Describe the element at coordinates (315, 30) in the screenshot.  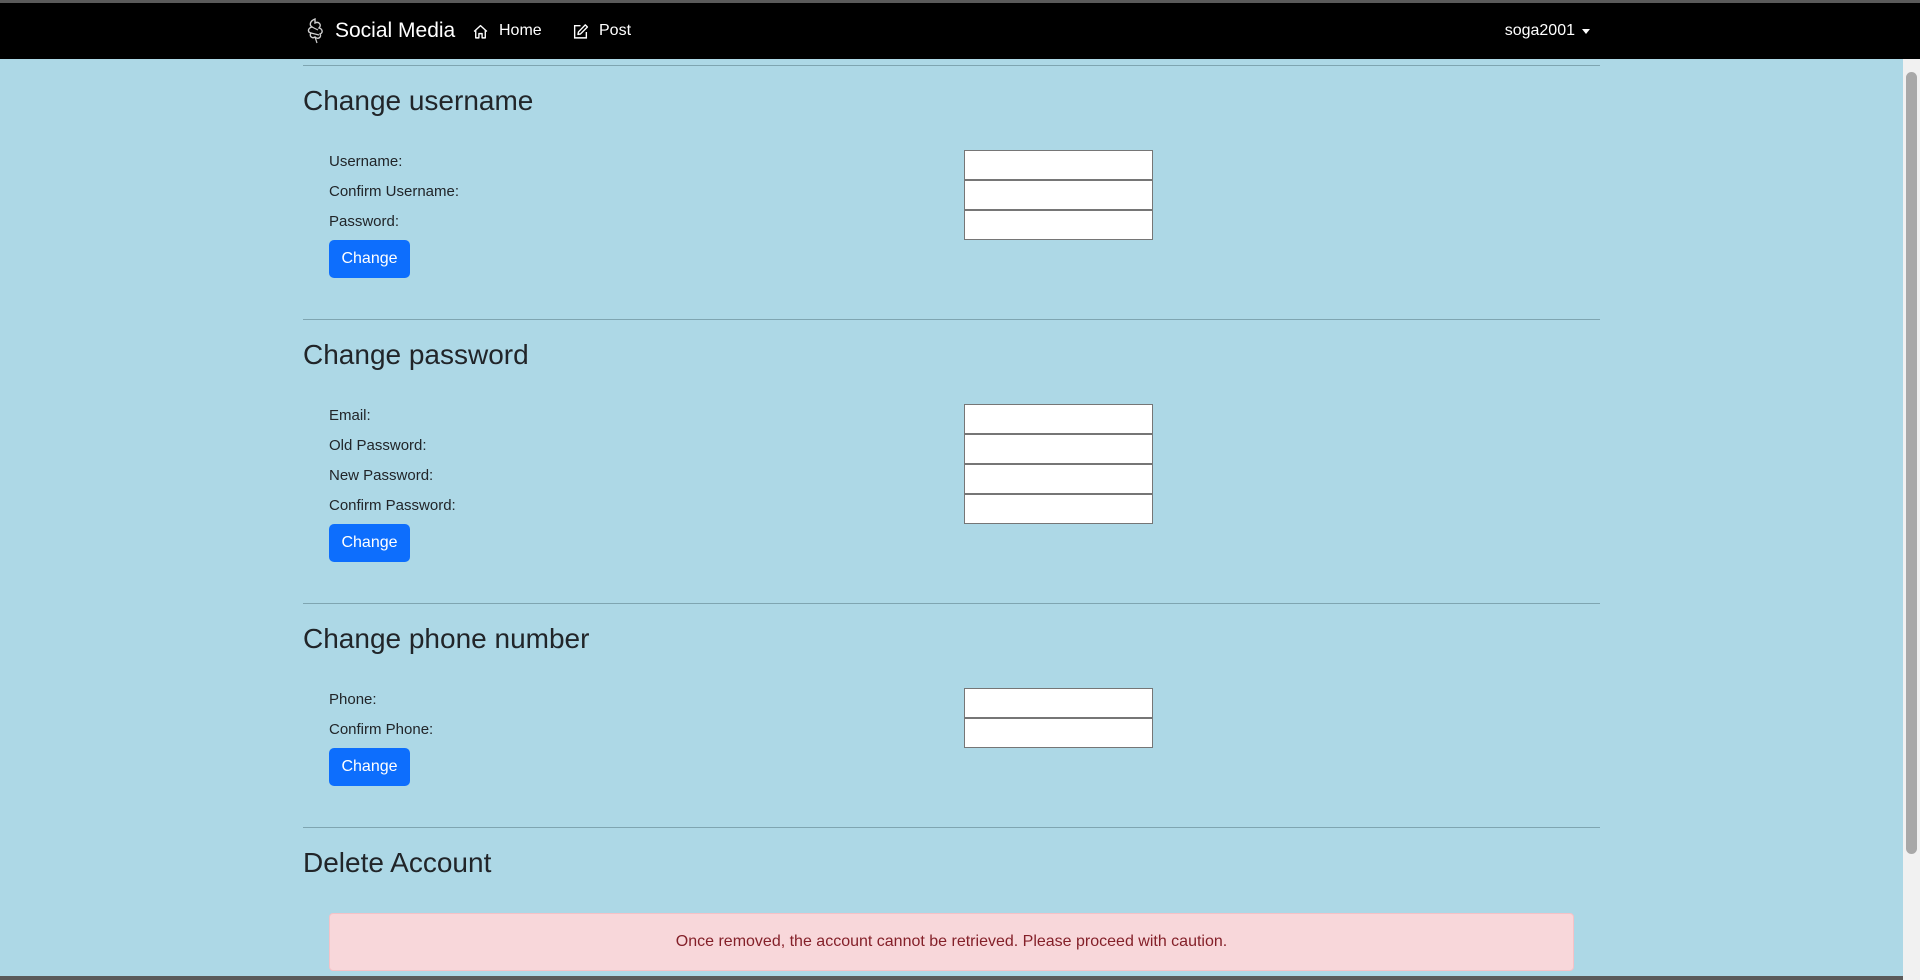
I see `dragon-logo-icon` at that location.